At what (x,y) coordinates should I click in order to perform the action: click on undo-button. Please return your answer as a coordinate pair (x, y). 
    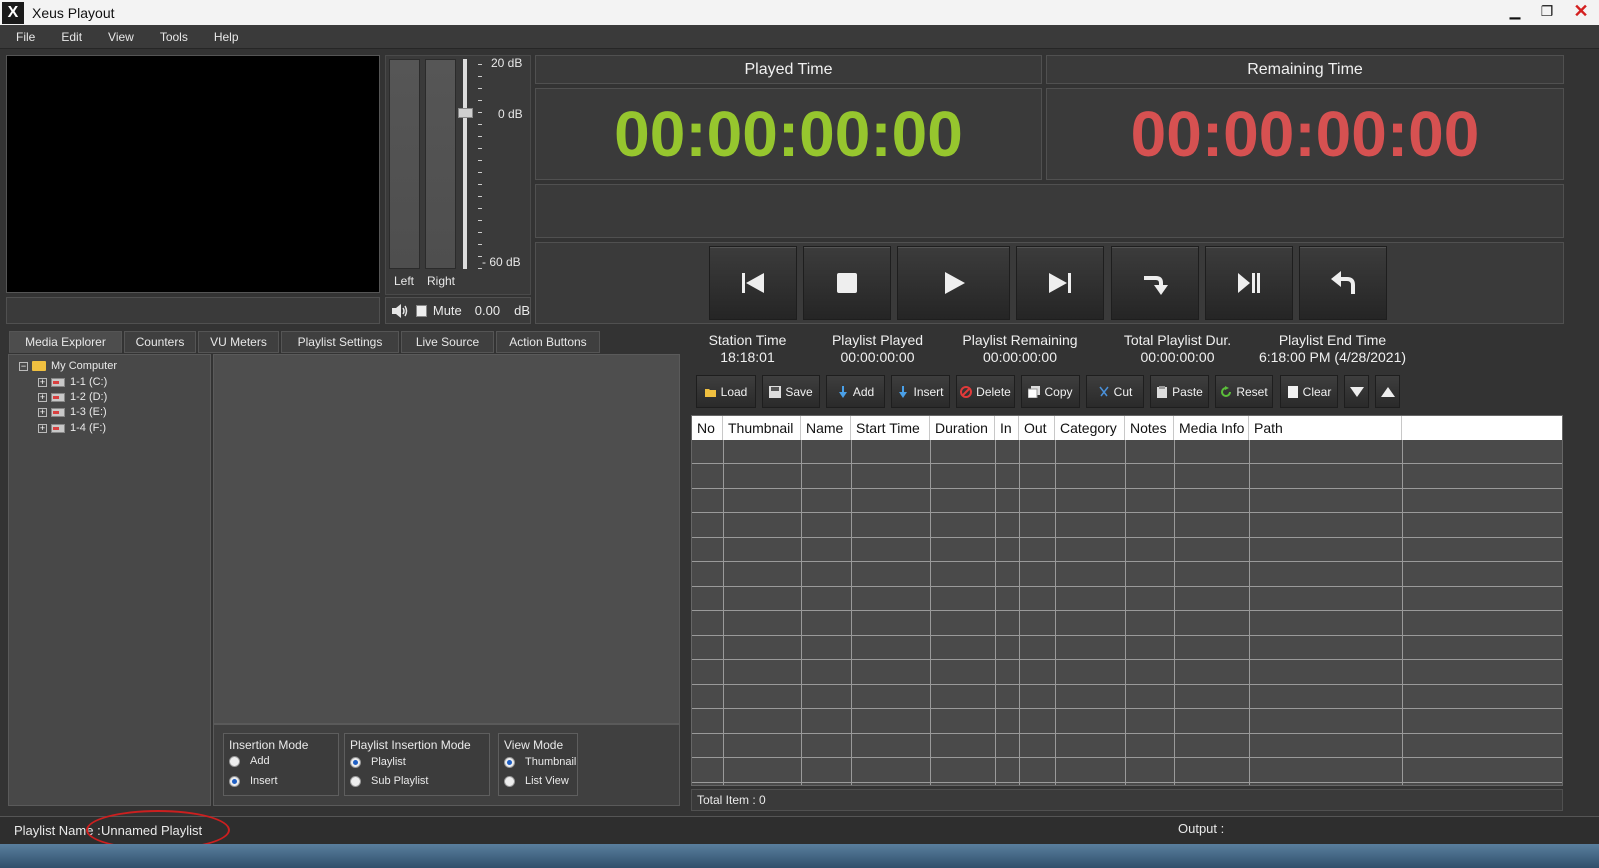
    Looking at the image, I should click on (1343, 283).